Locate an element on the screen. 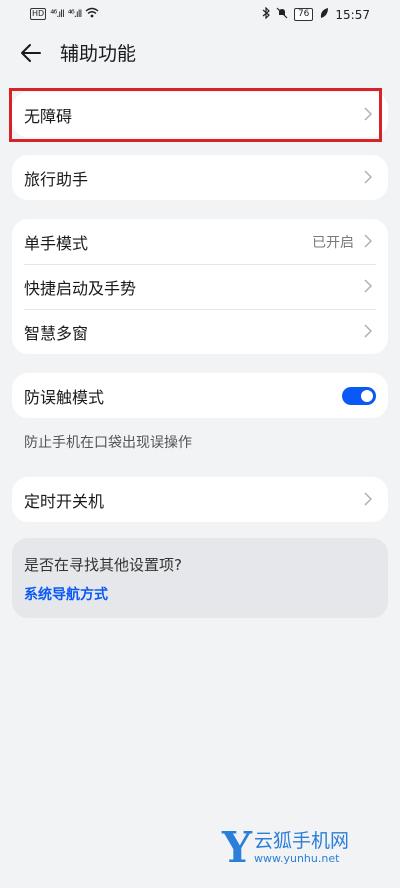  watermark: Y 云狐手机网 www.yunhu.net is located at coordinates (285, 848).